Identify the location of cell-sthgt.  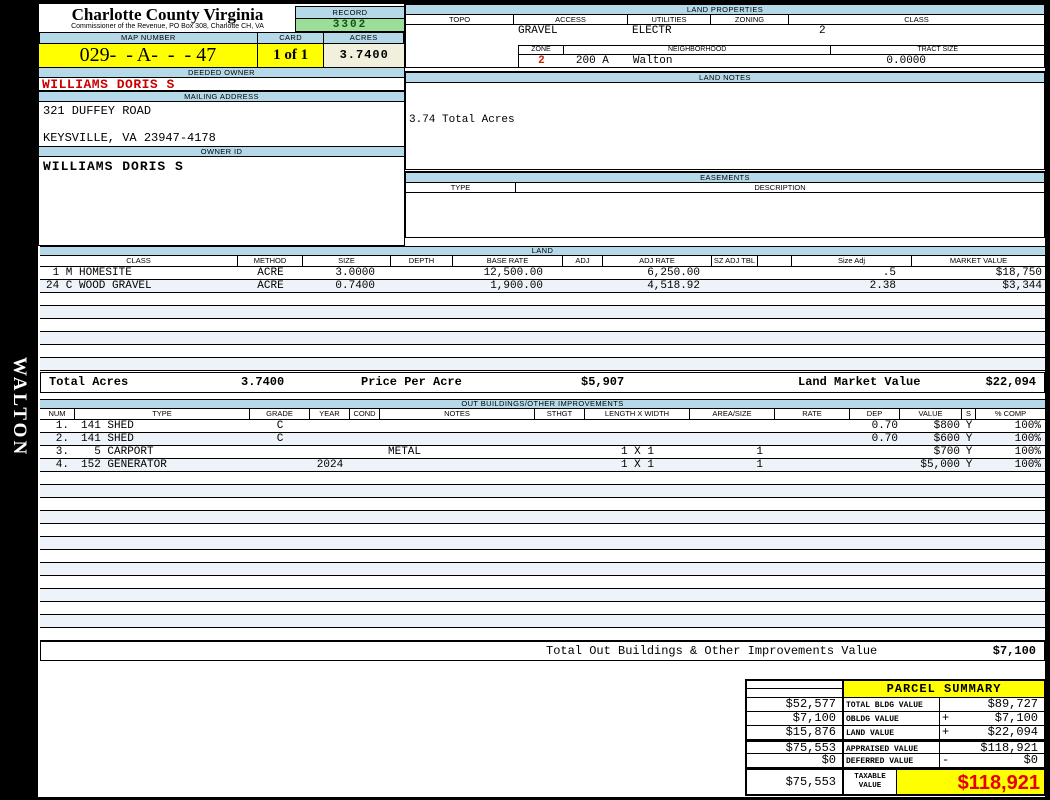
(560, 439).